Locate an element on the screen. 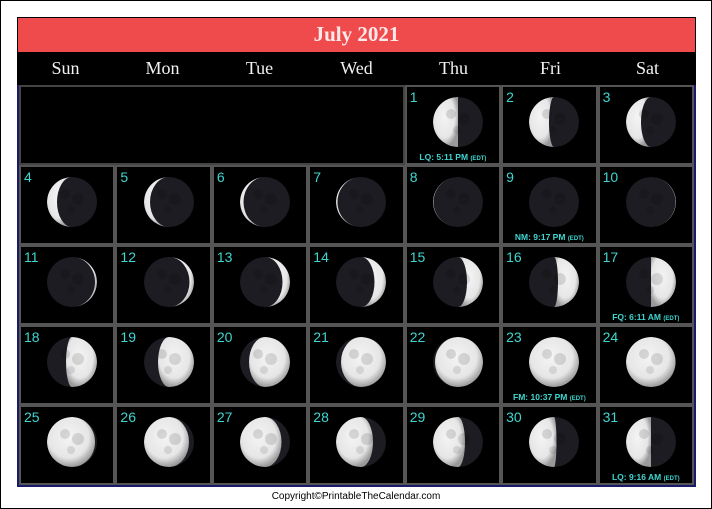 The width and height of the screenshot is (712, 509). day-number: 25 is located at coordinates (32, 417).